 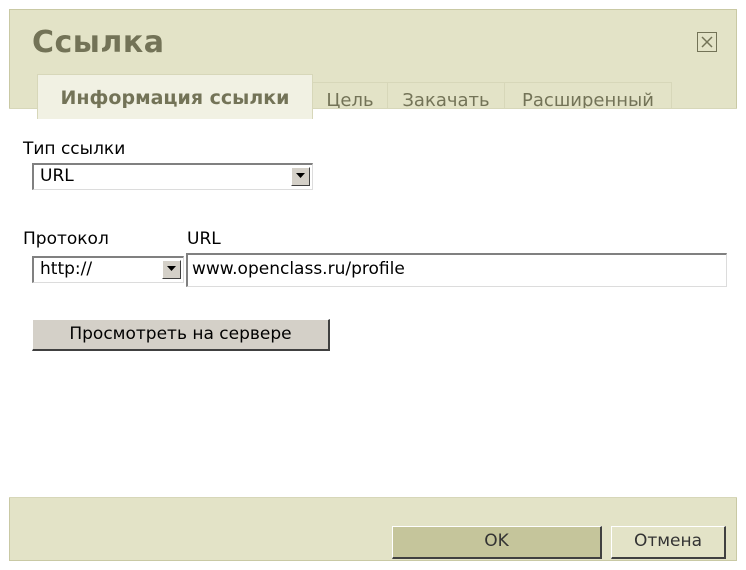 I want to click on url-input: www.openclass.ru/profile, so click(x=456, y=270).